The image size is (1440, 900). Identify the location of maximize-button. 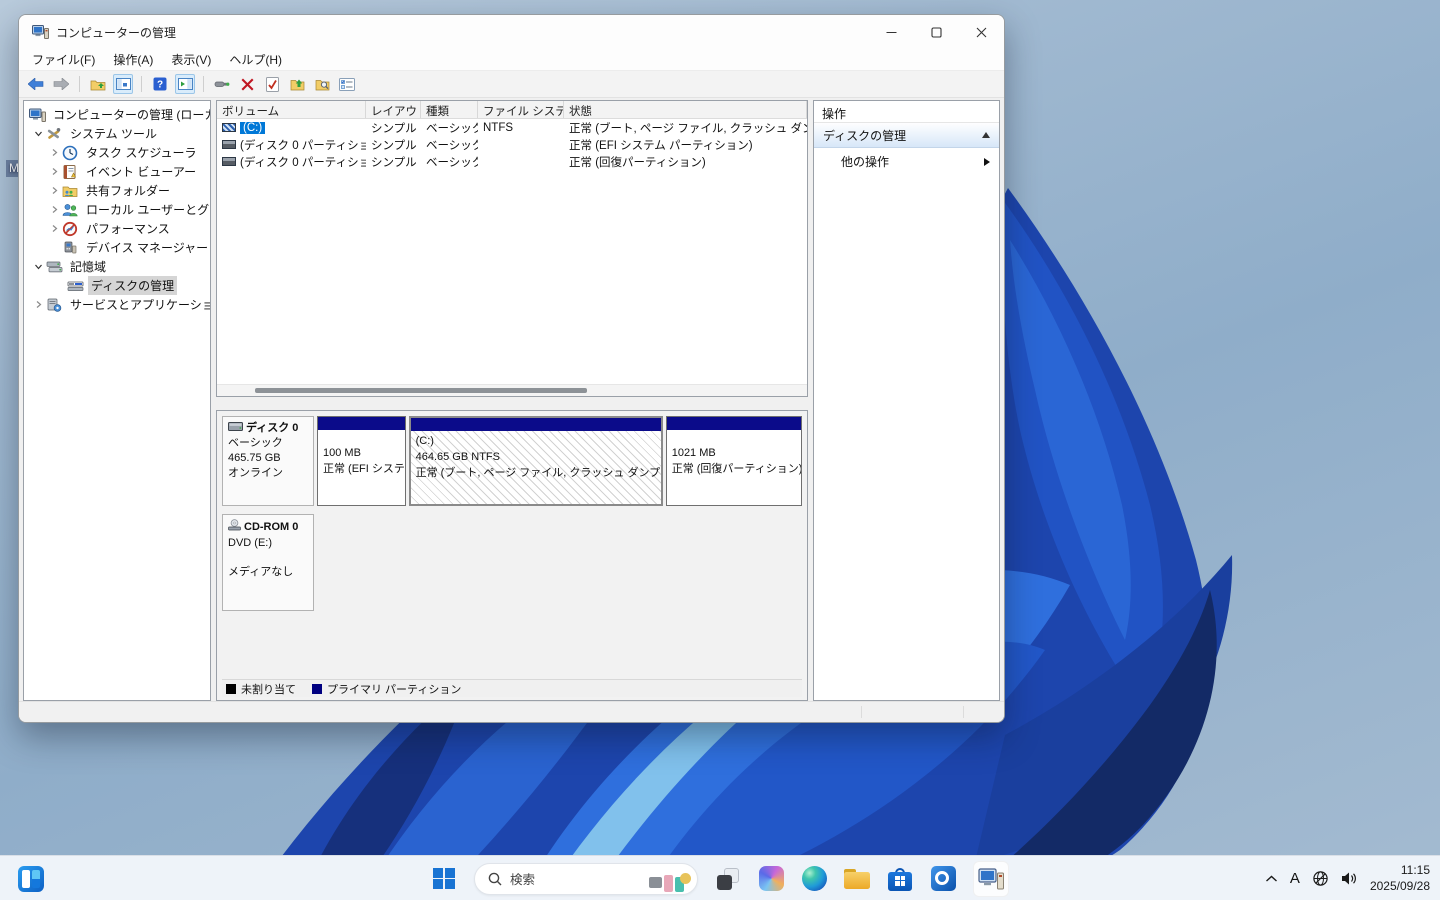
(936, 32).